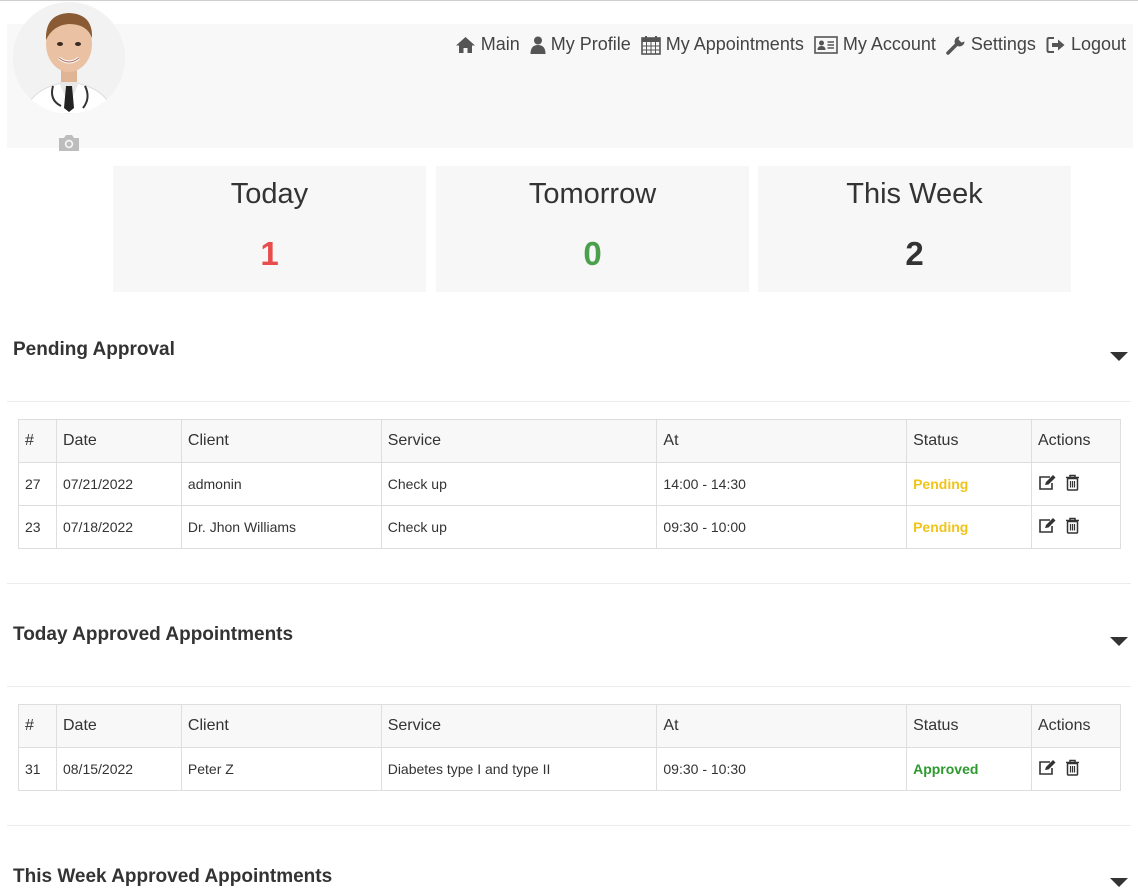 This screenshot has width=1138, height=888. I want to click on nav-settings-label: Settings, so click(1003, 44).